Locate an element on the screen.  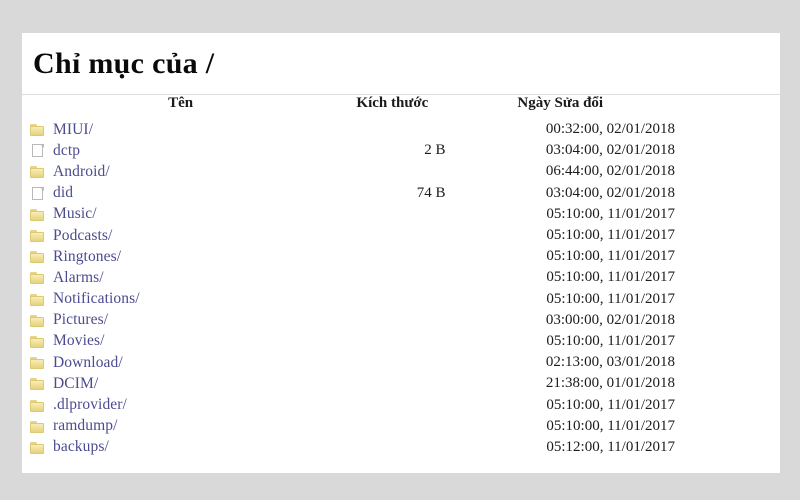
cell-name: Alarms/ is located at coordinates (180, 277).